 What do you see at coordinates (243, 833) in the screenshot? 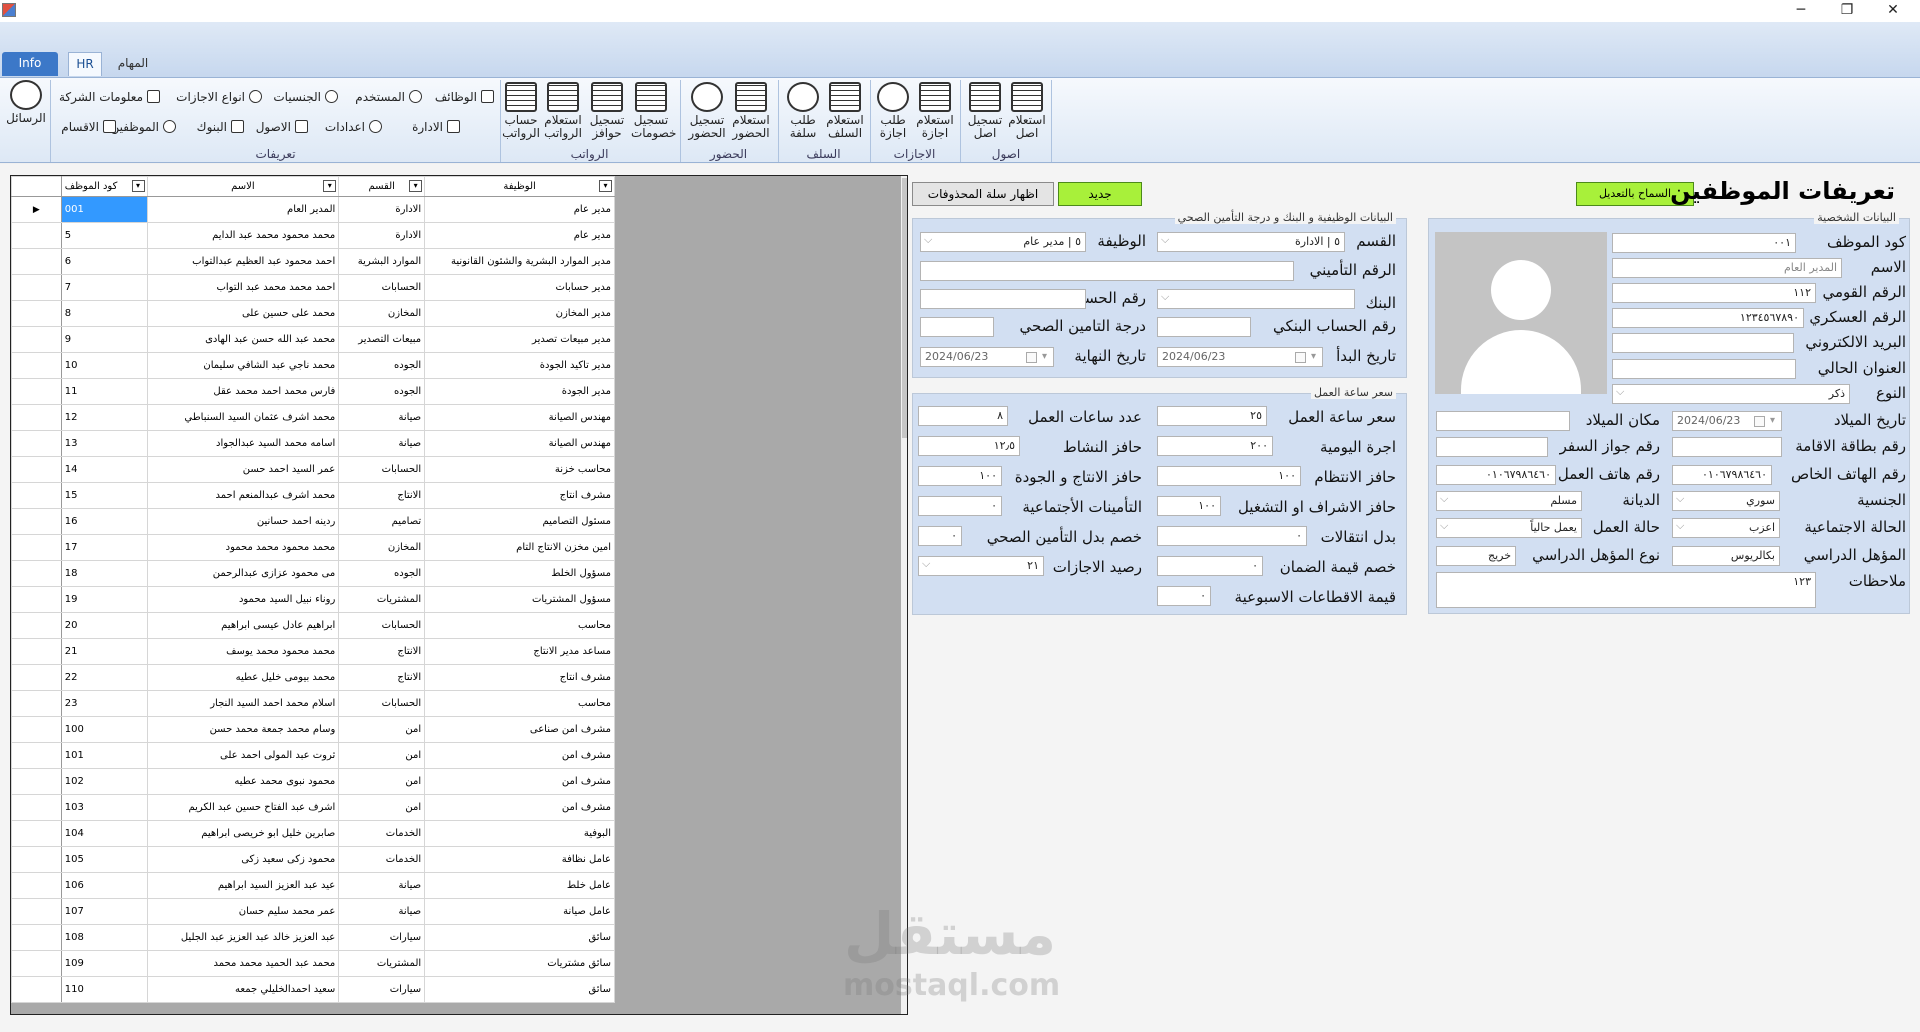
I see `cell-name: صابرين خليل ابو خريصى ابراهيم` at bounding box center [243, 833].